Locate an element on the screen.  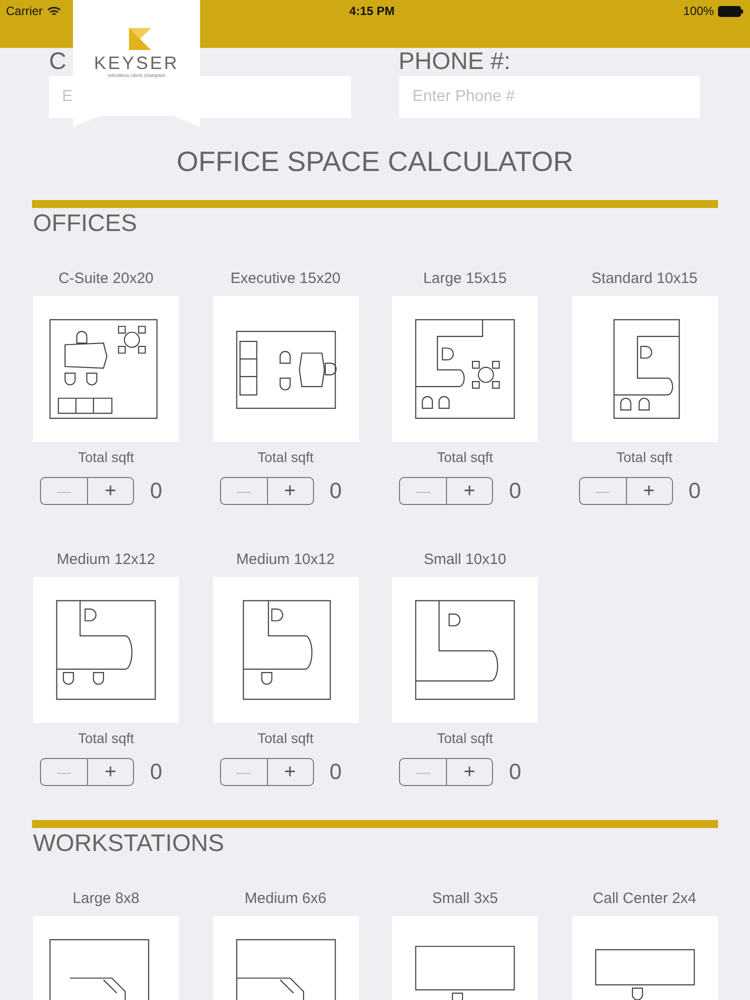
section-heading: OFFICES is located at coordinates (85, 224).